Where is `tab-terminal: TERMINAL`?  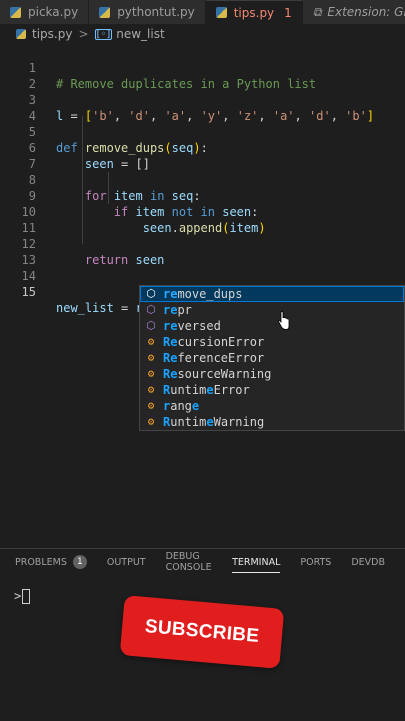 tab-terminal: TERMINAL is located at coordinates (256, 562).